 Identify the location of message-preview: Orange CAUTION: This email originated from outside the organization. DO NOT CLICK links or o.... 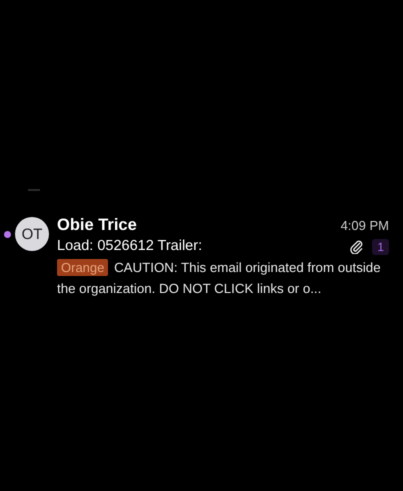
(219, 278).